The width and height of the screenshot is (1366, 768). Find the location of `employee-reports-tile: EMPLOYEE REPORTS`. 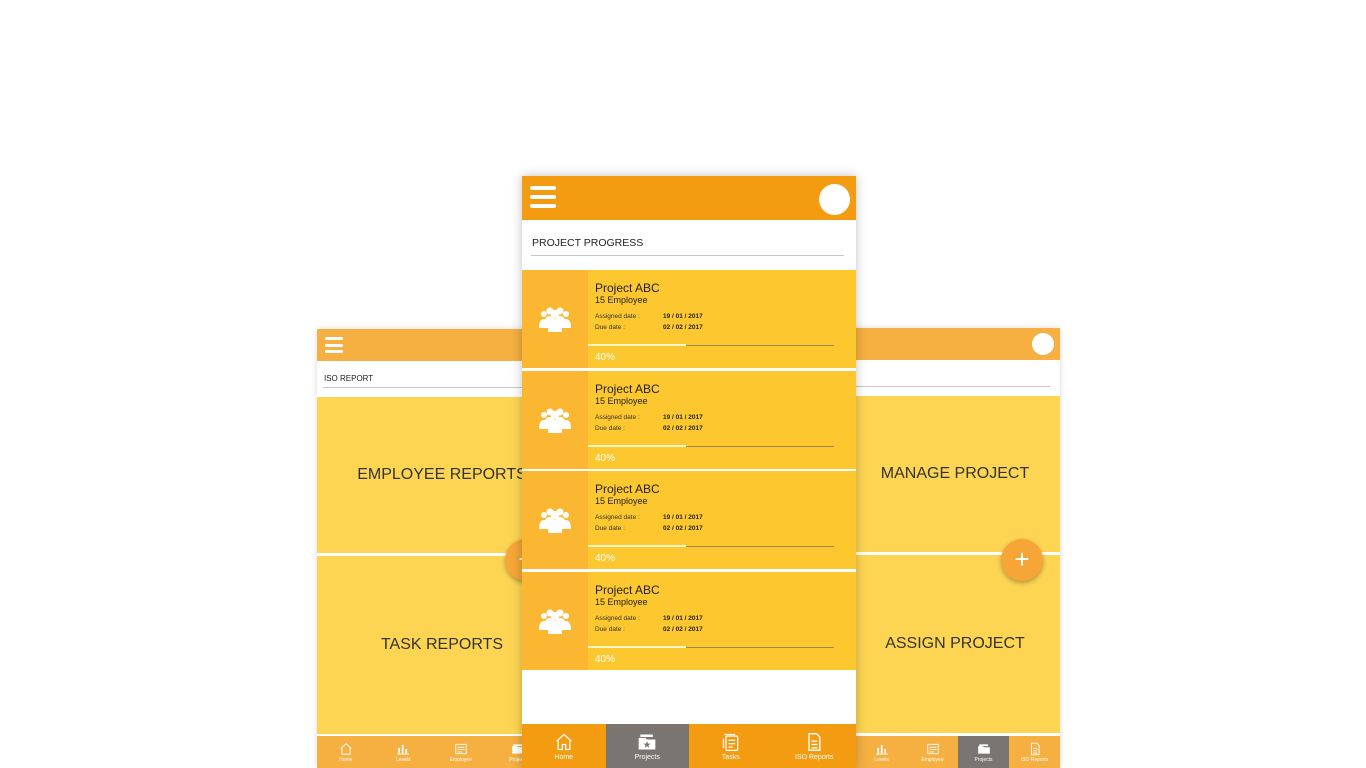

employee-reports-tile: EMPLOYEE REPORTS is located at coordinates (432, 475).